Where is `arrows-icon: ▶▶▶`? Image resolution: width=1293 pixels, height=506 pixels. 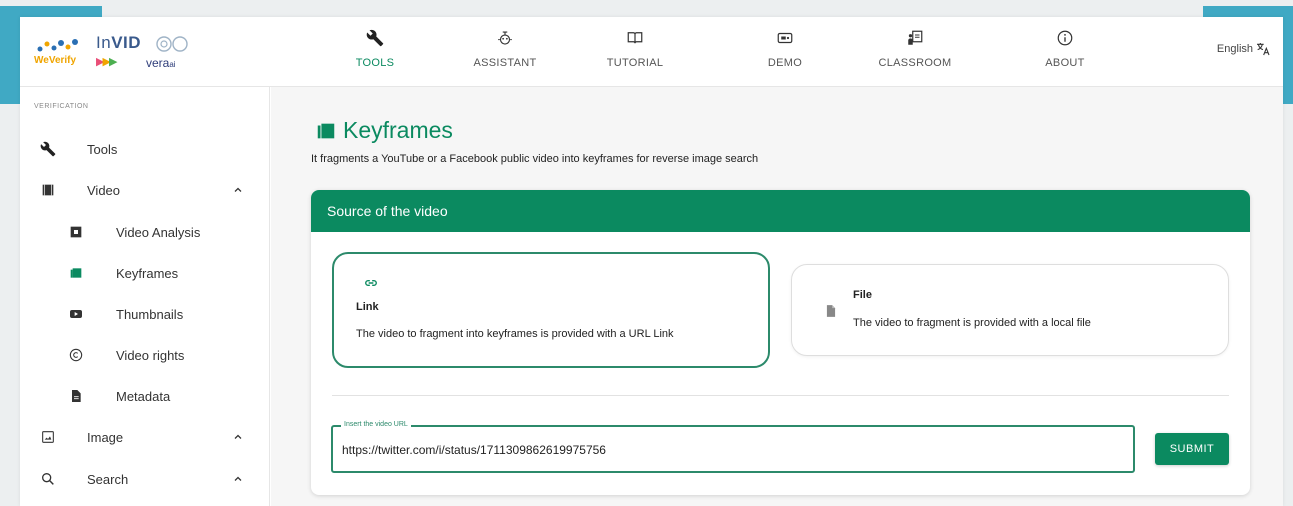
arrows-icon: ▶▶▶ is located at coordinates (107, 62).